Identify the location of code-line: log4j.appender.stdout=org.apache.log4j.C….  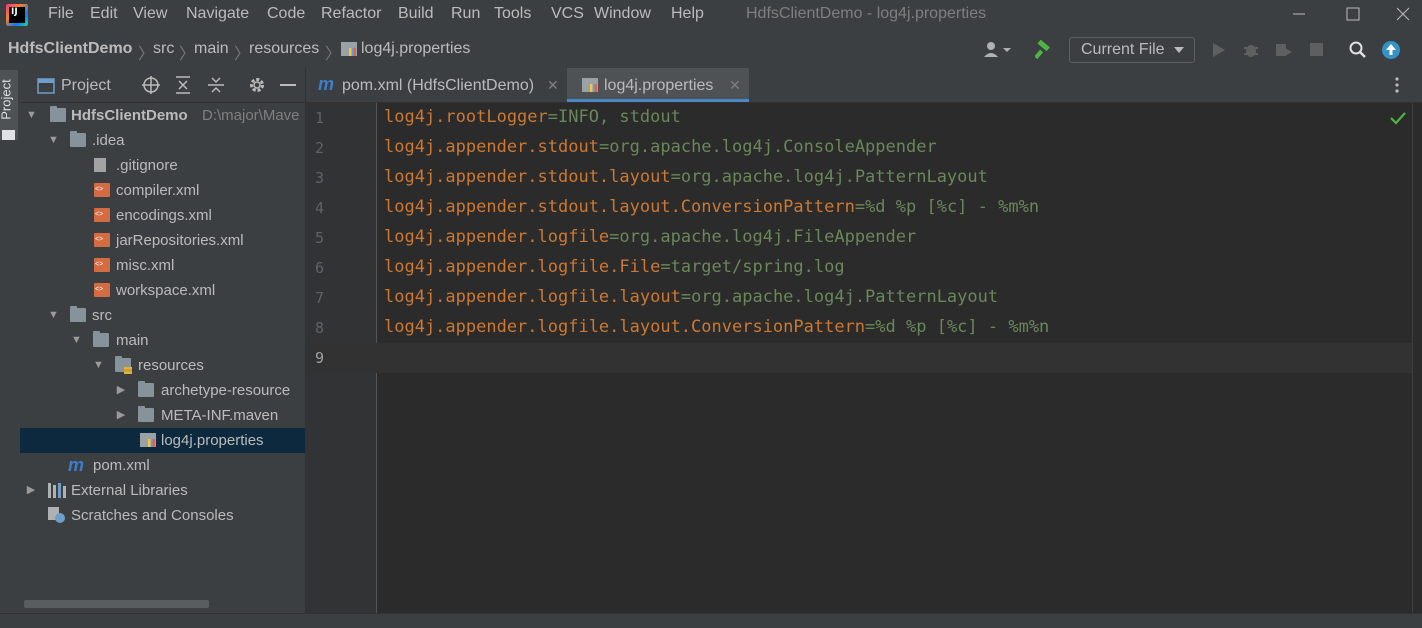
(660, 147).